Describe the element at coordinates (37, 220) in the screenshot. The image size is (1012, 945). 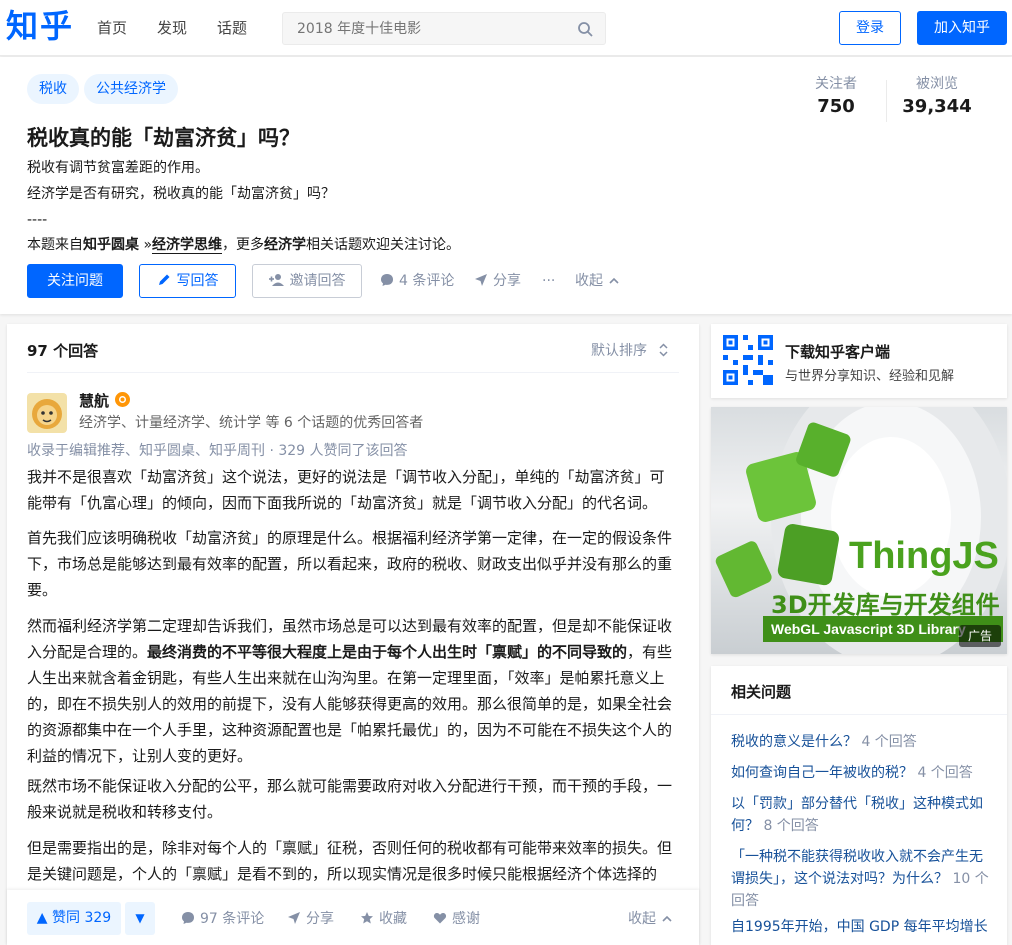
I see `question-detail-line-3: ----` at that location.